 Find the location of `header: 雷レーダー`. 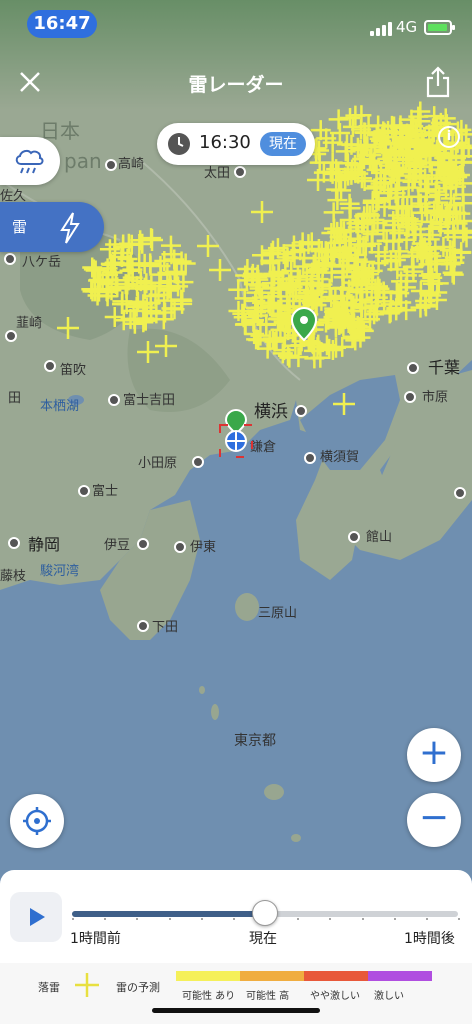

header: 雷レーダー is located at coordinates (236, 84).